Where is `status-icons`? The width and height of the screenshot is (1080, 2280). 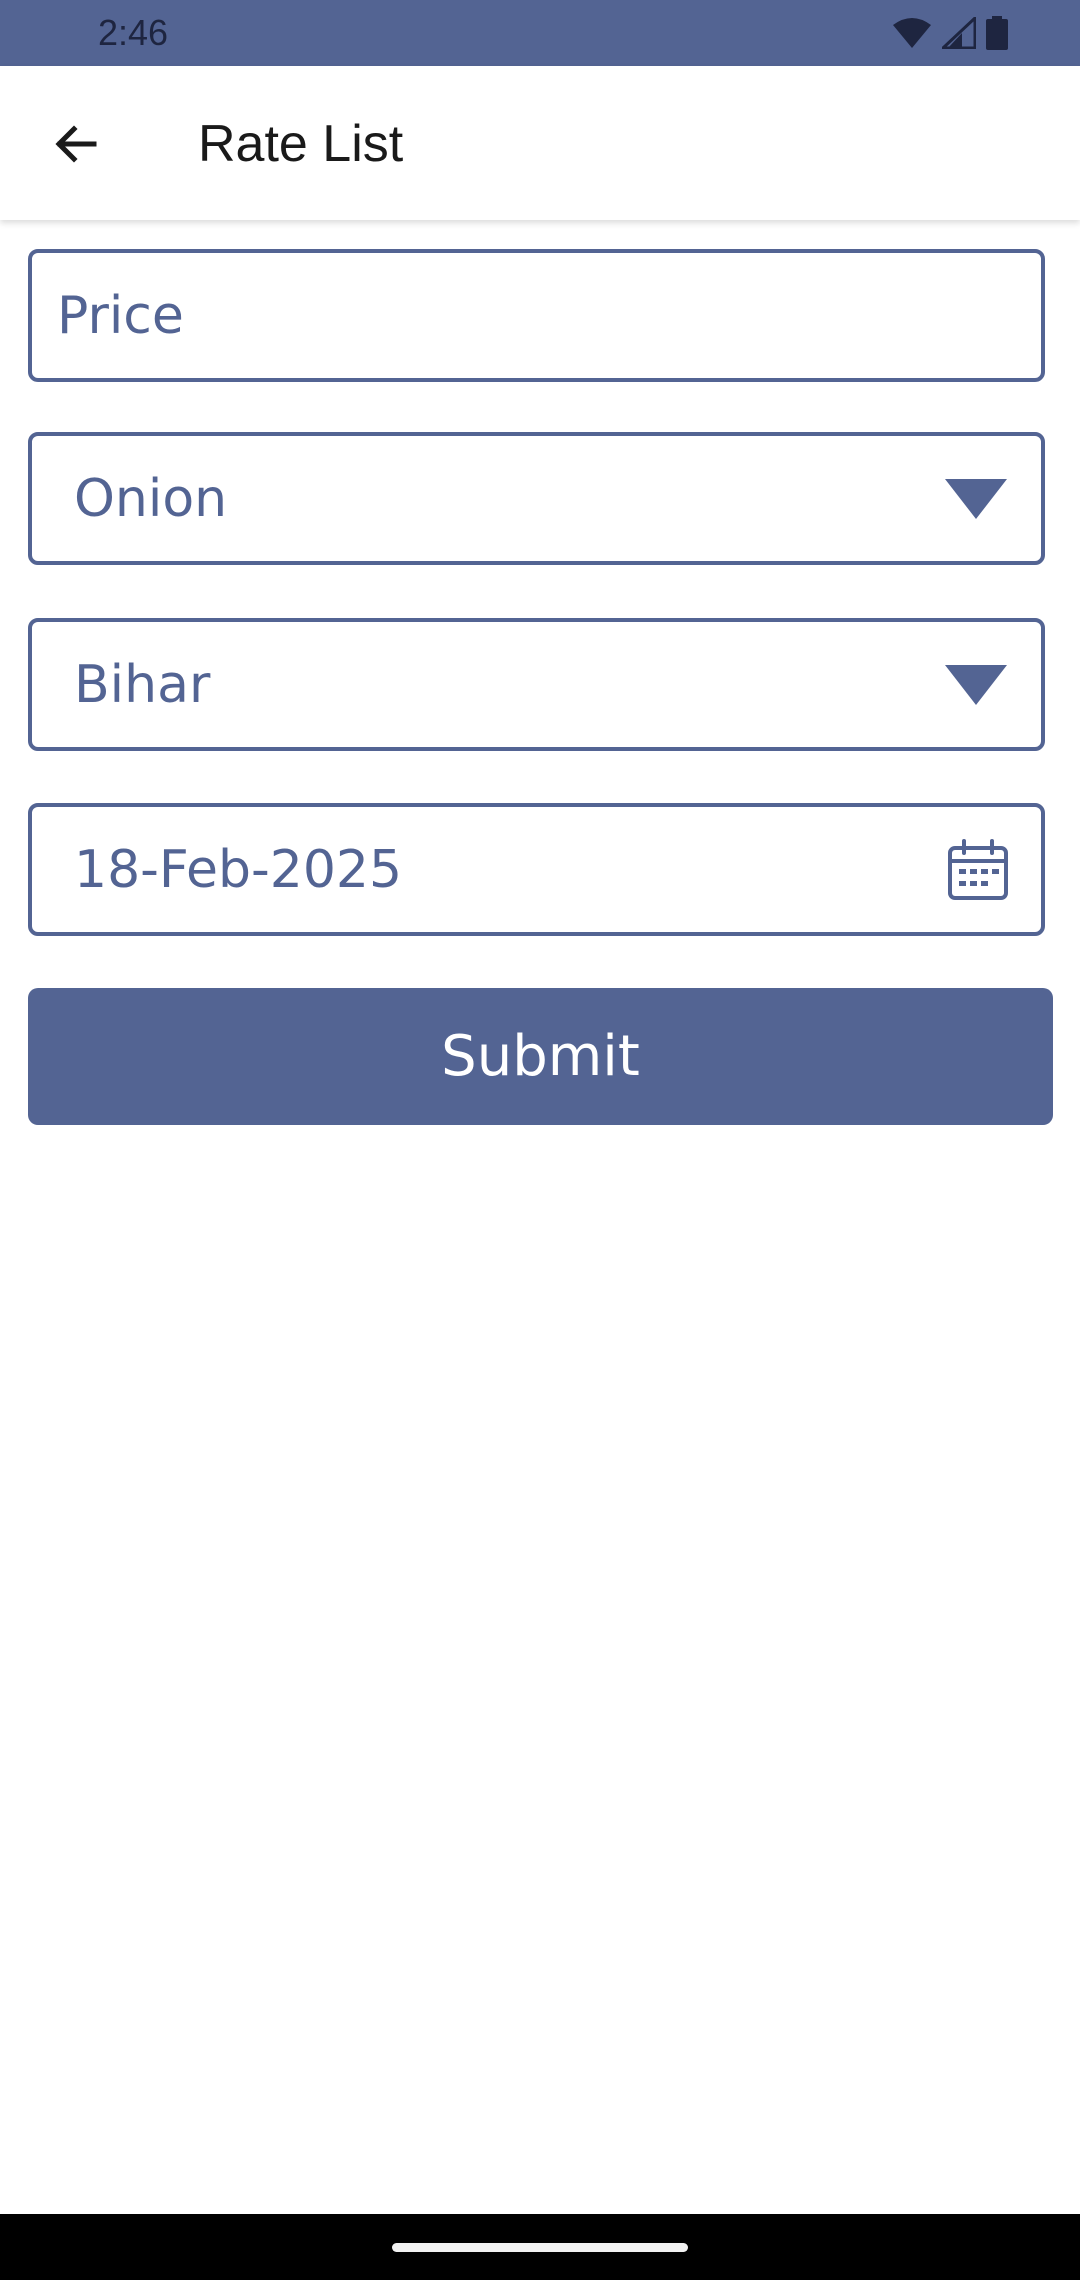
status-icons is located at coordinates (950, 33).